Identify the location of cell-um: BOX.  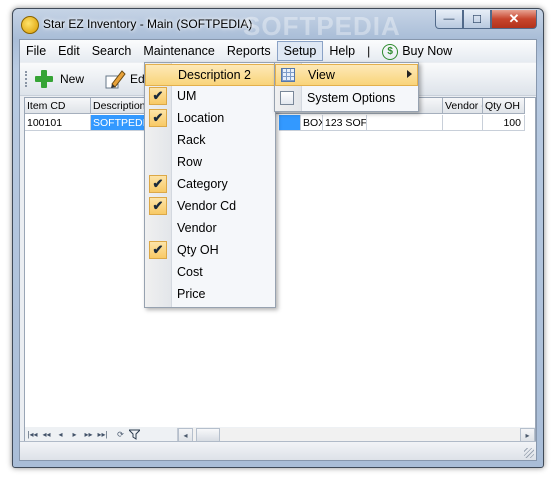
(312, 123).